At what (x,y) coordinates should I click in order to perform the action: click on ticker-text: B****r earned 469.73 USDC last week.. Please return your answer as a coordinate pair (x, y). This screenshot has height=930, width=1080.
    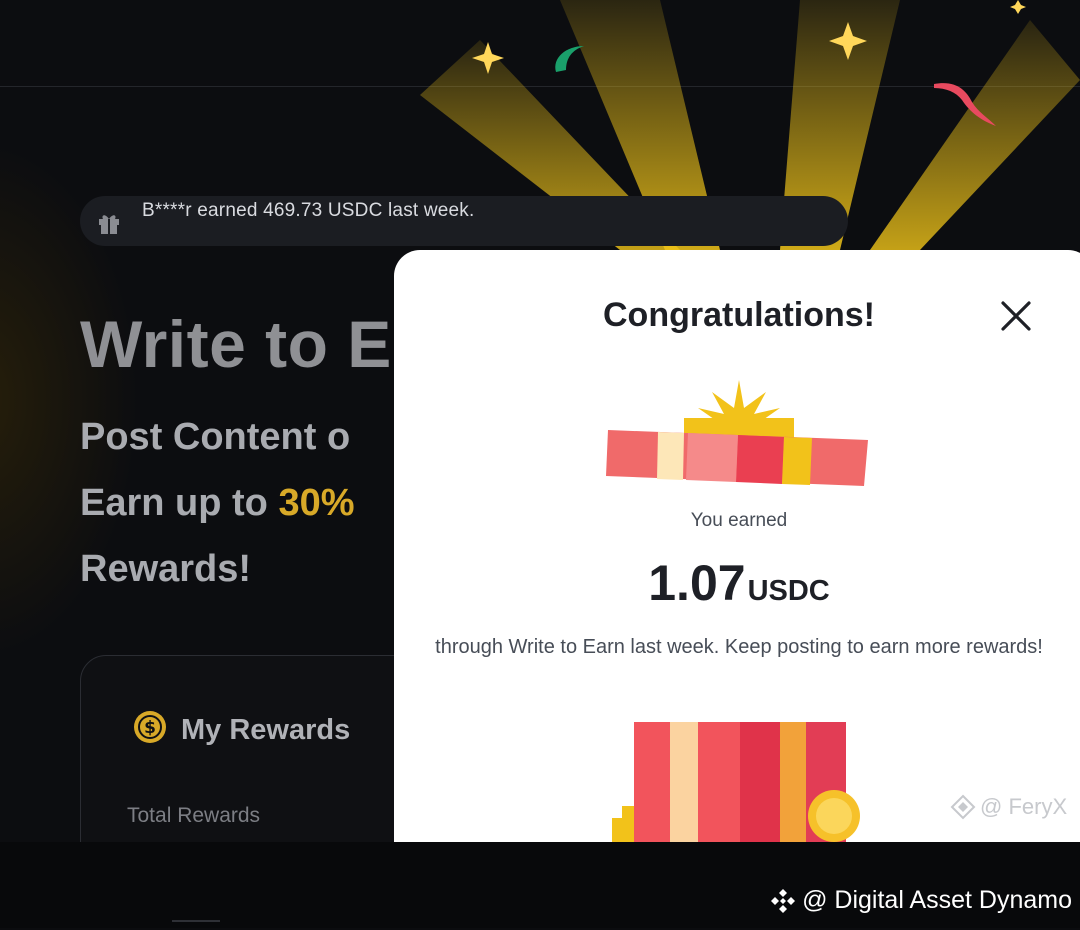
    Looking at the image, I should click on (308, 210).